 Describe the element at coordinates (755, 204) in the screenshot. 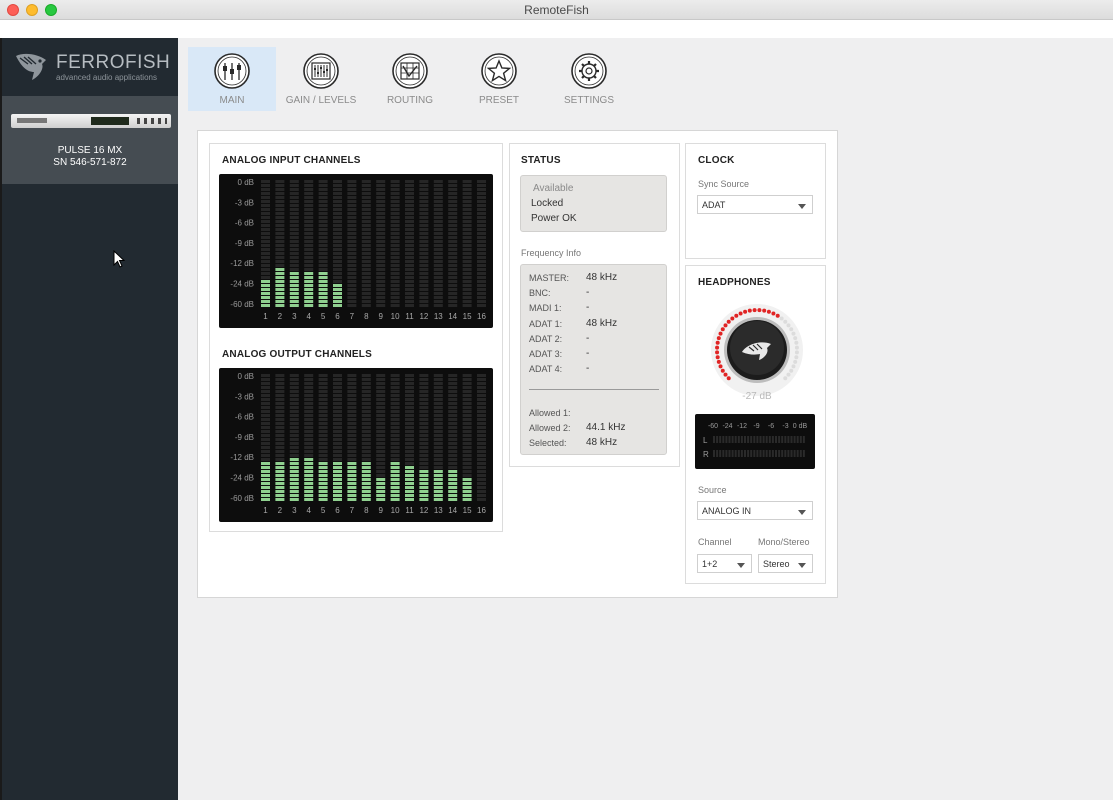

I see `sync-source-select: ADAT` at that location.